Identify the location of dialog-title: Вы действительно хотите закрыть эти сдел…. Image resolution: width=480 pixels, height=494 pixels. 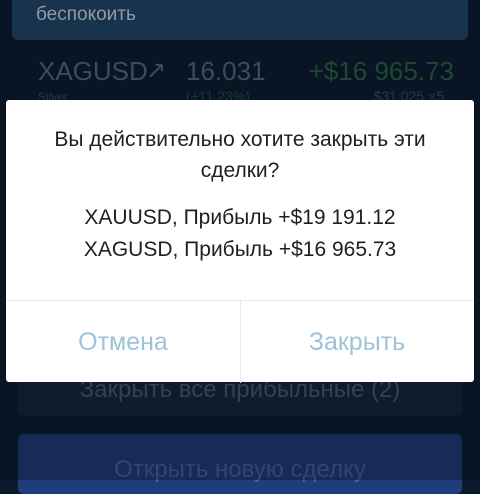
(240, 155).